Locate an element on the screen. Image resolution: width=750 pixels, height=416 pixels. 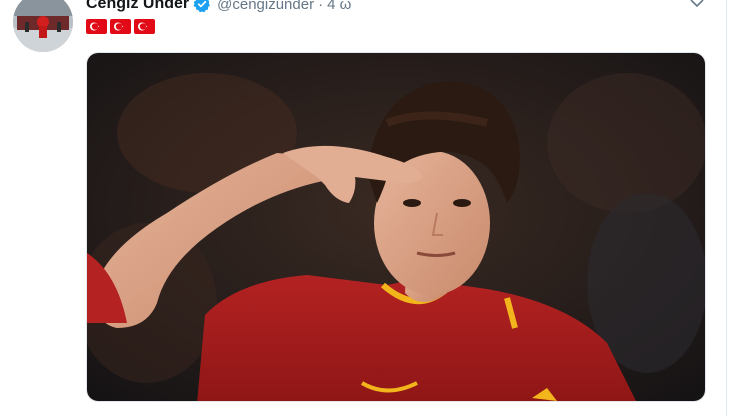
avatar is located at coordinates (43, 26).